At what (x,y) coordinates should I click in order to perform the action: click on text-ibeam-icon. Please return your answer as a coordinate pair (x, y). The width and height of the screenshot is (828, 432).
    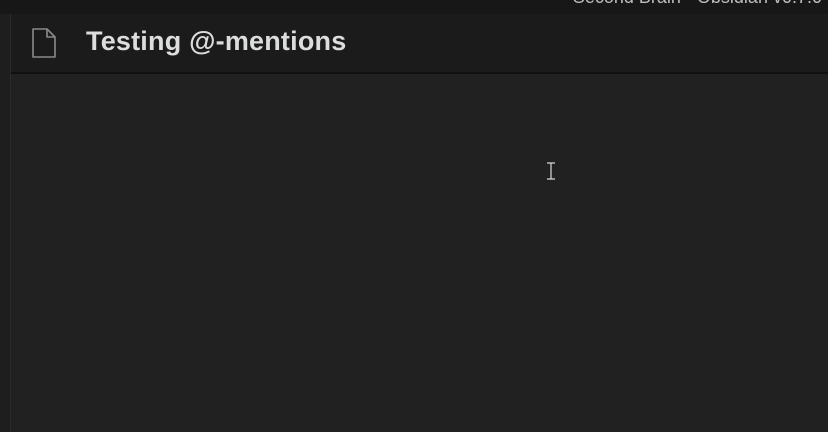
    Looking at the image, I should click on (551, 171).